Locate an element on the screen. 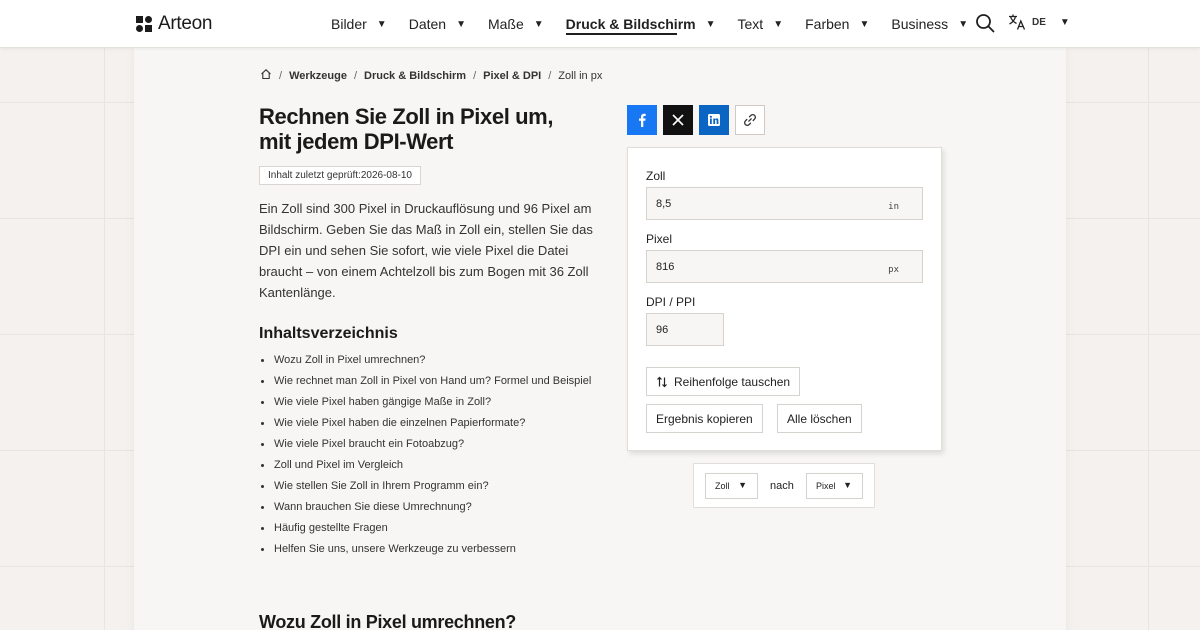 This screenshot has width=1200, height=630. nav-item-business: Business ▼ is located at coordinates (929, 24).